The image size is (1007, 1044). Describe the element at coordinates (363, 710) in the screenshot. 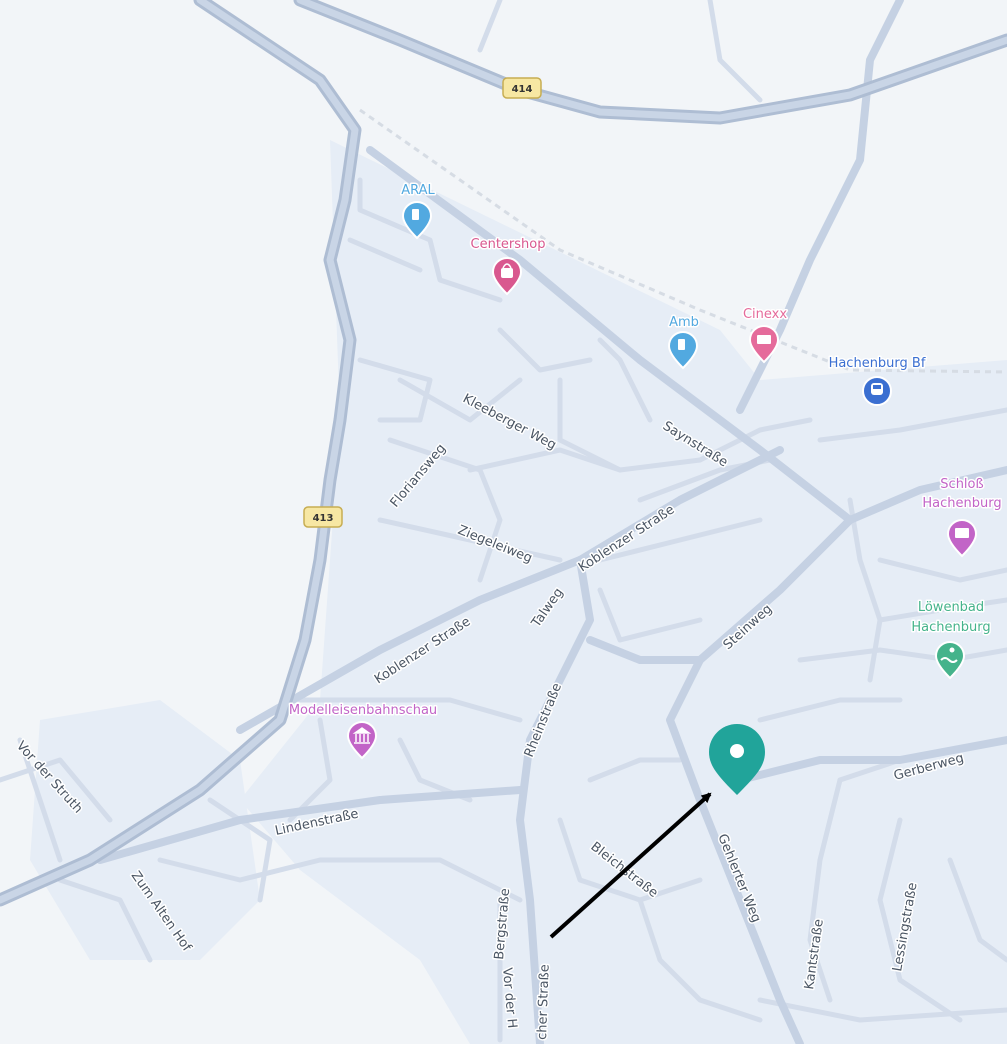

I see `svg-text: Modelleisenbahnschau` at that location.